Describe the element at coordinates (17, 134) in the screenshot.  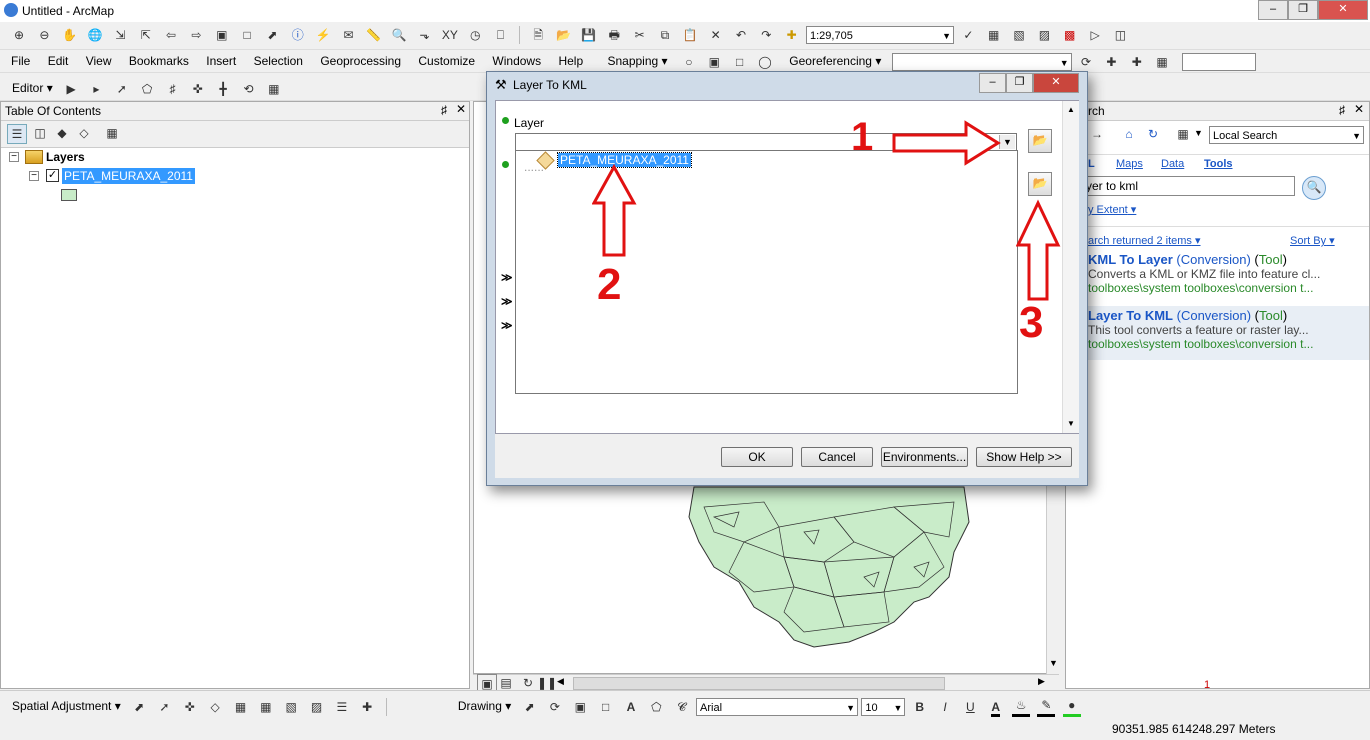
I see `list-by-drawing-order-icon: ☰` at that location.